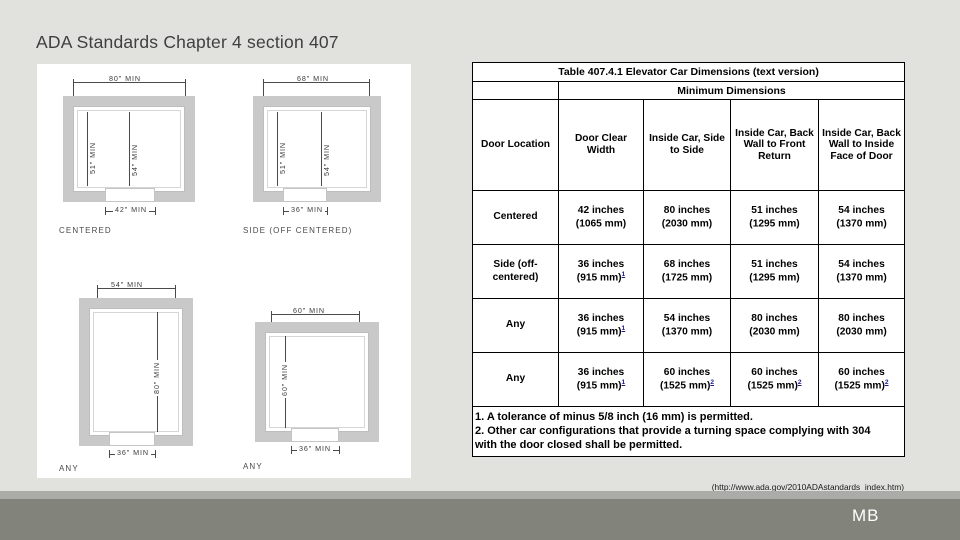 The width and height of the screenshot is (960, 540). Describe the element at coordinates (866, 515) in the screenshot. I see `footer-initials: MB` at that location.